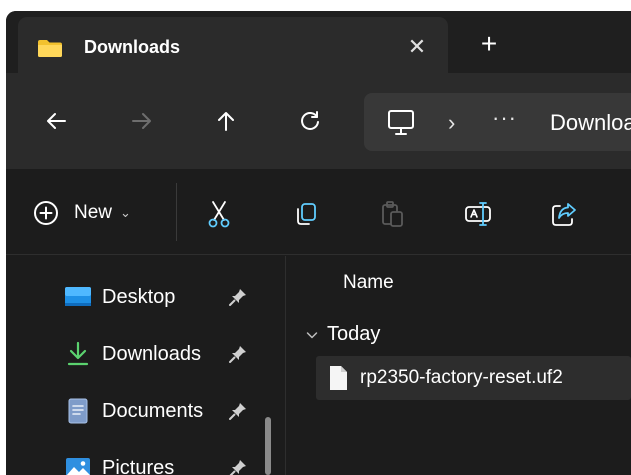  Describe the element at coordinates (176, 212) in the screenshot. I see `command-divider` at that location.